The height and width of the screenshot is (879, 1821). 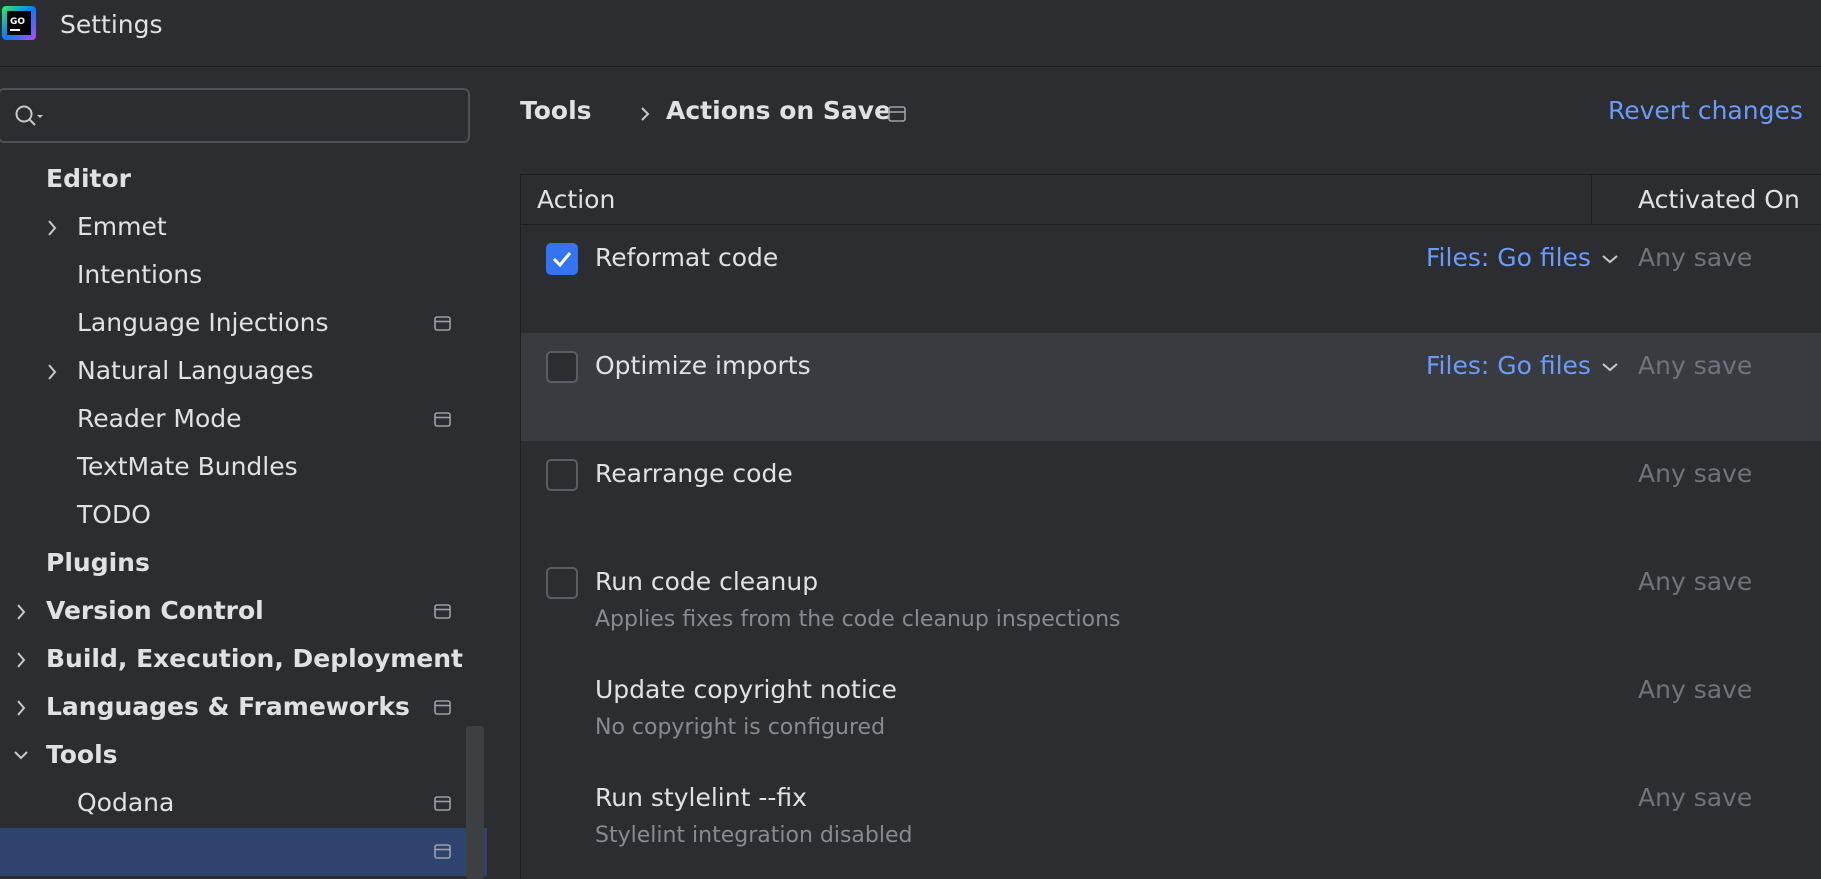 What do you see at coordinates (228, 706) in the screenshot?
I see `sidebar-item-label: Languages & Frameworks` at bounding box center [228, 706].